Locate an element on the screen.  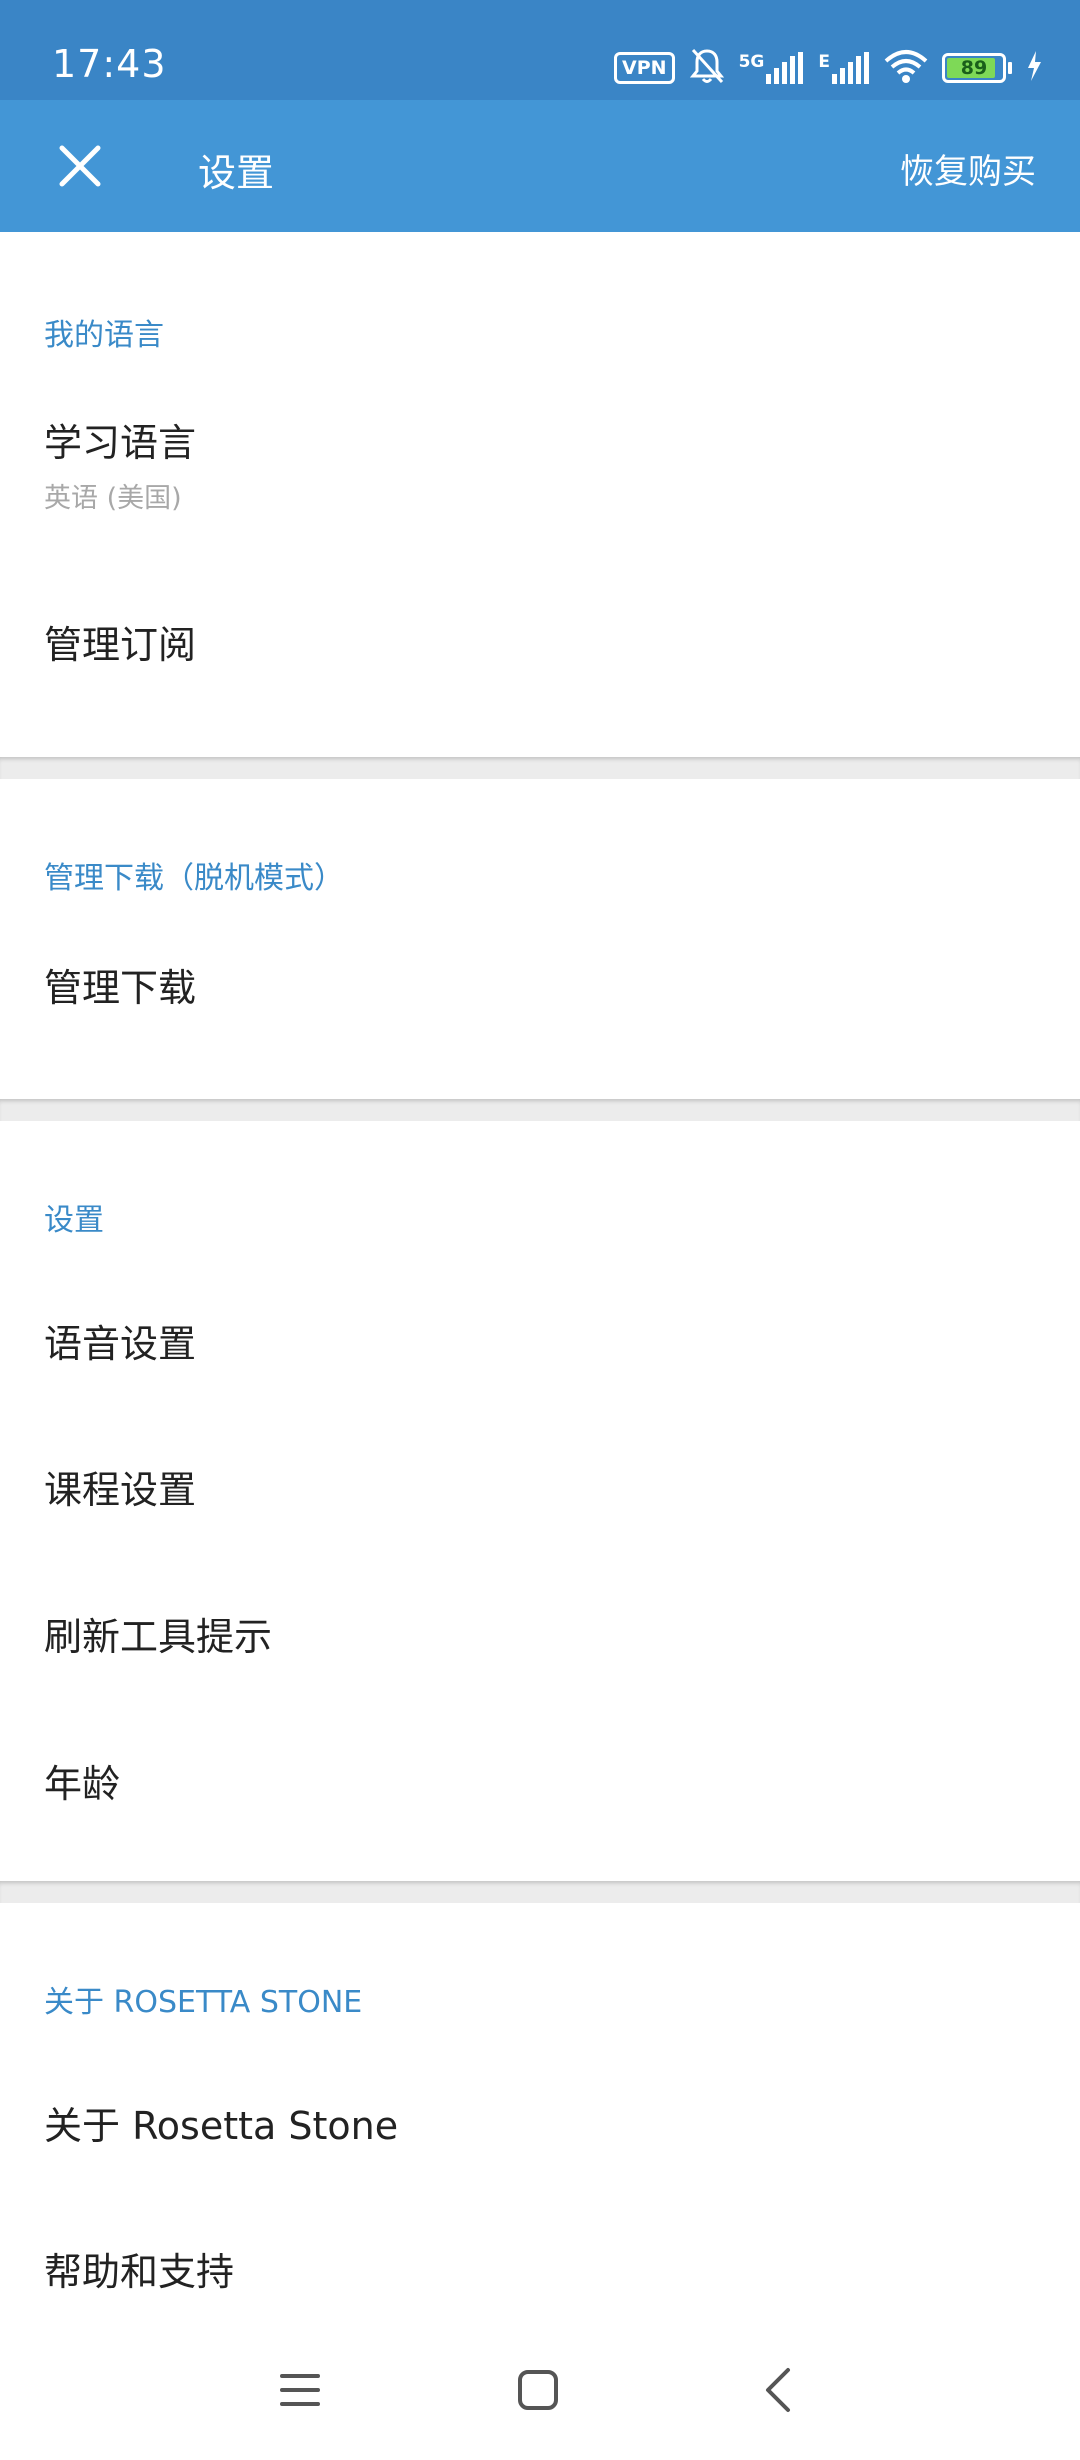
status-icons: VPN 5G E 89 is located at coordinates (828, 68).